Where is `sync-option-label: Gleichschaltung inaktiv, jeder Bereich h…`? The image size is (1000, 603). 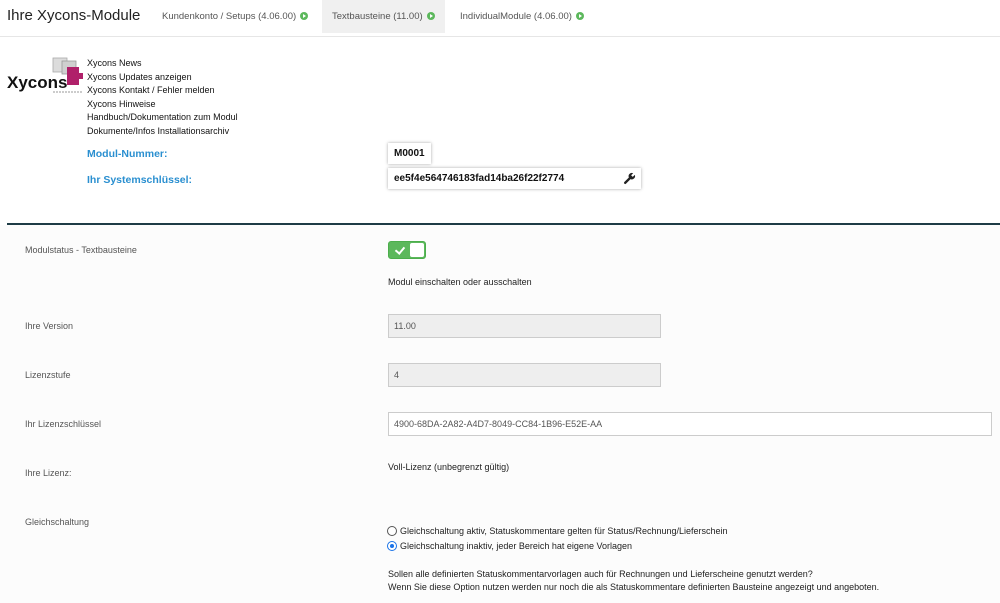 sync-option-label: Gleichschaltung inaktiv, jeder Bereich h… is located at coordinates (516, 546).